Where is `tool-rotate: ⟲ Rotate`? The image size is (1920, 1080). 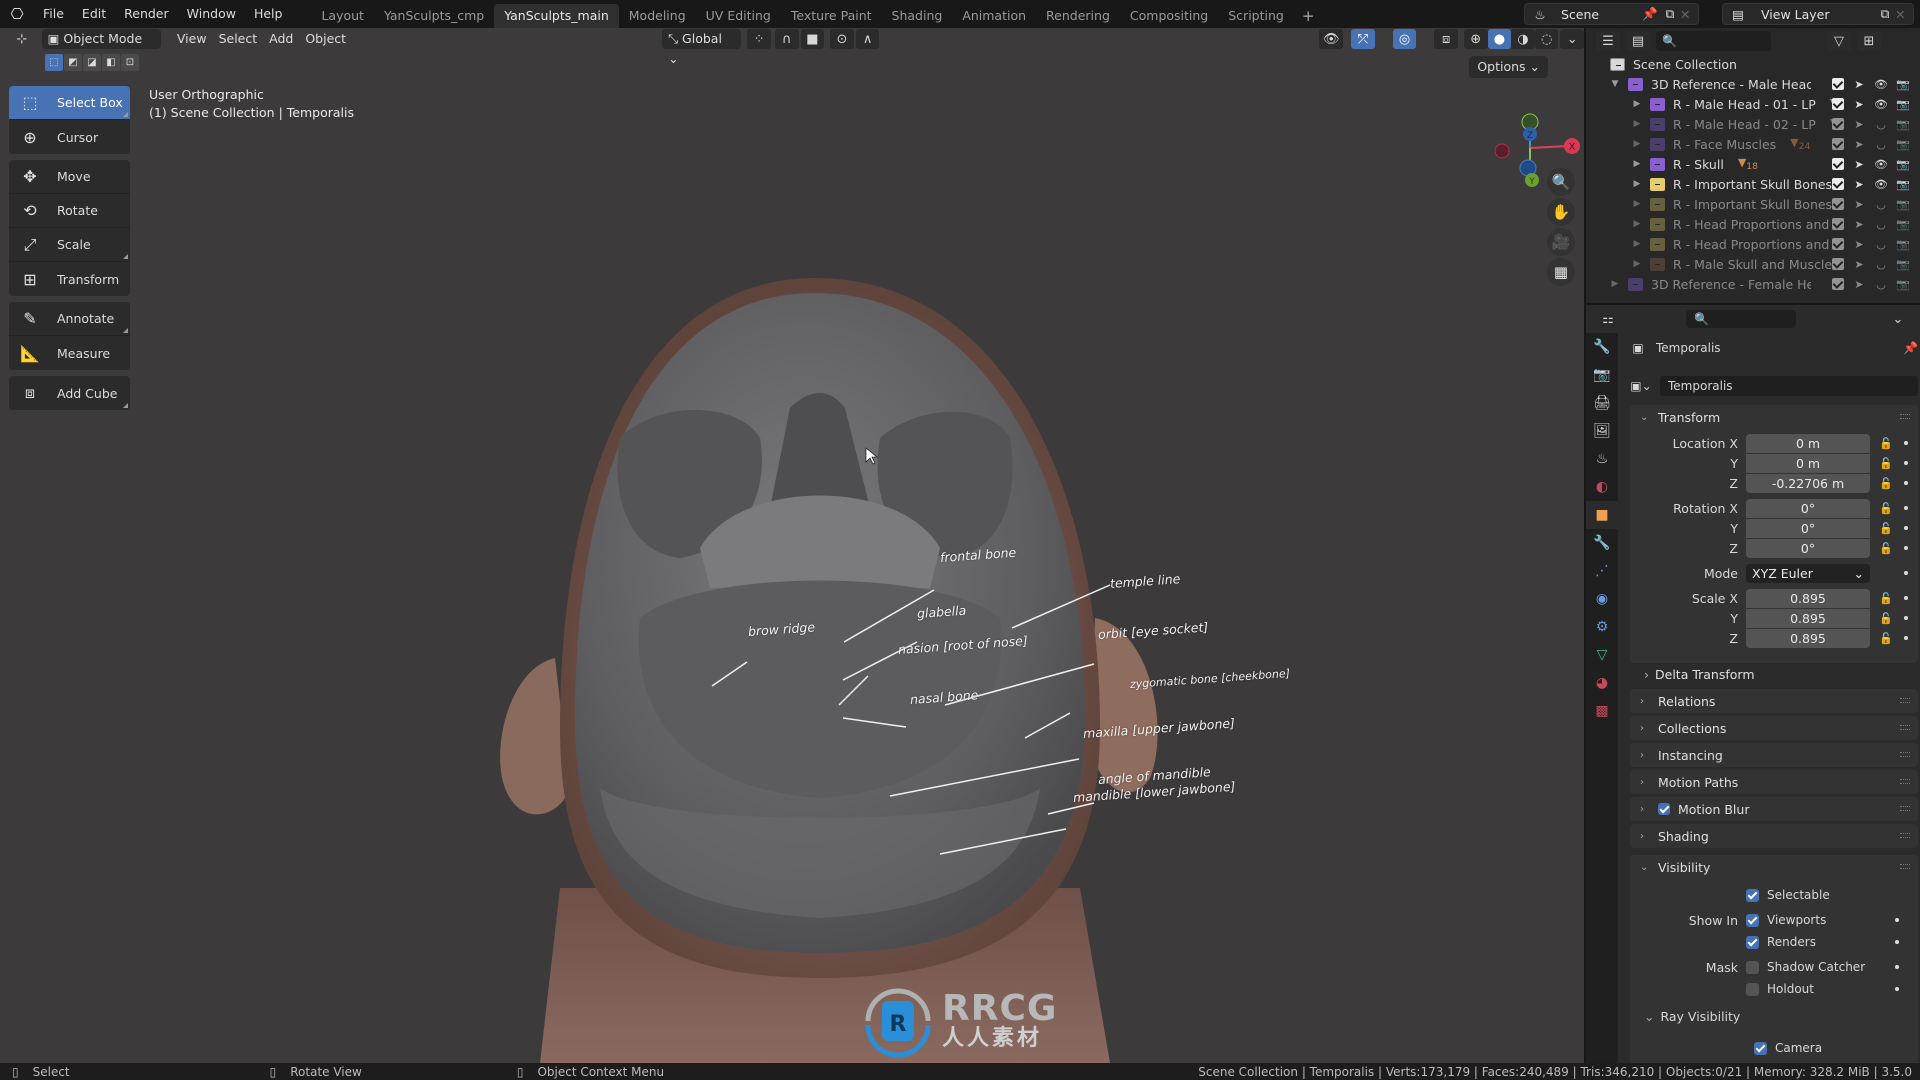 tool-rotate: ⟲ Rotate is located at coordinates (69, 211).